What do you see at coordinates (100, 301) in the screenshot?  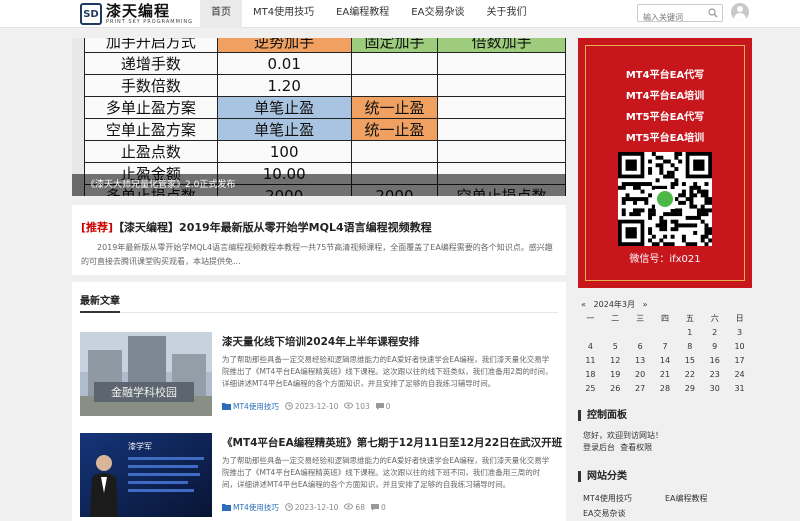 I see `latest-heading: 最新文章` at bounding box center [100, 301].